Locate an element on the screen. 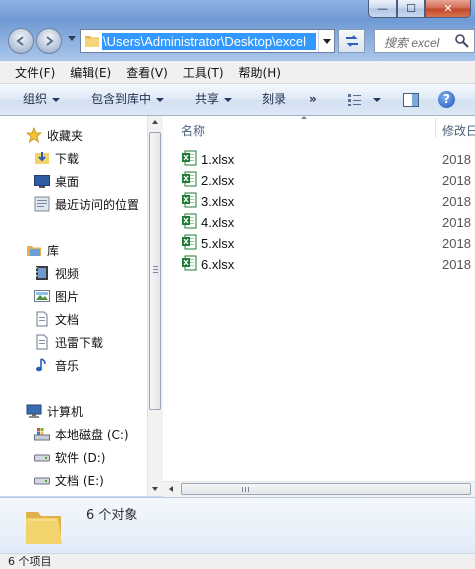  sidebar-item-drive-c: 本地磁盘 (C:) is located at coordinates (81, 434).